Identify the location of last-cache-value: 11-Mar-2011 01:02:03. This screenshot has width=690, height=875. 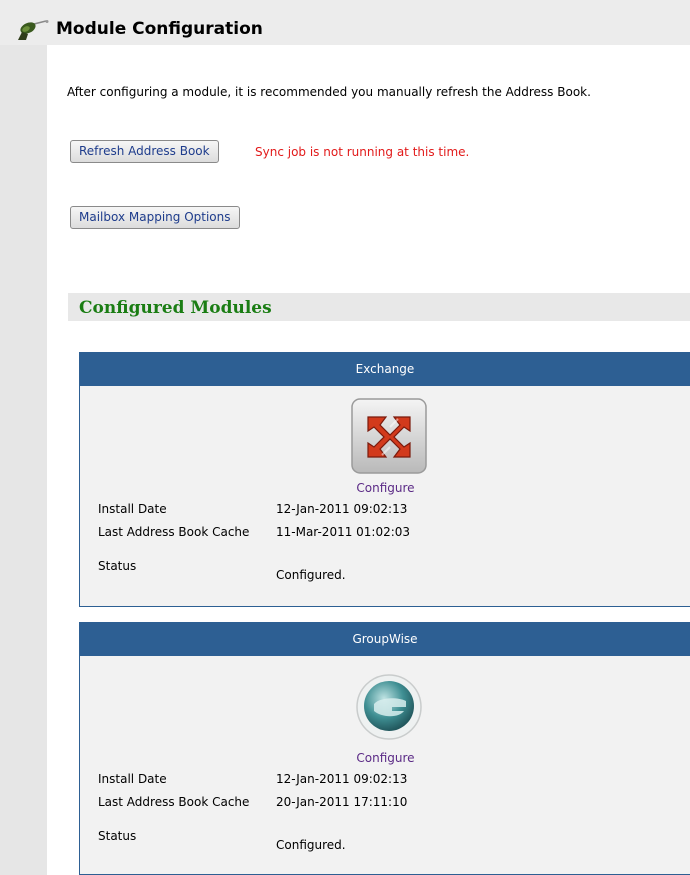
(343, 532).